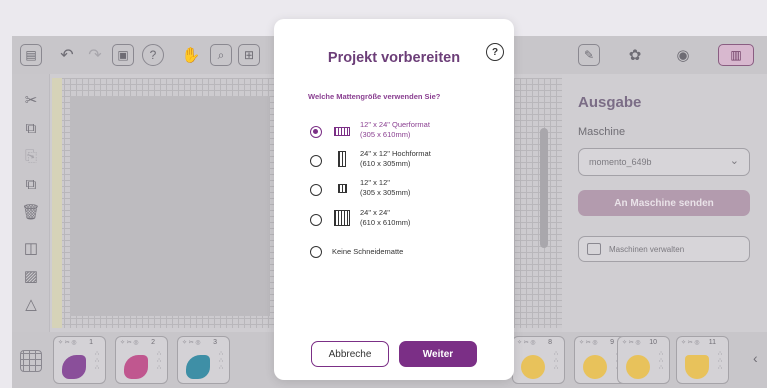 The height and width of the screenshot is (388, 767). What do you see at coordinates (394, 58) in the screenshot?
I see `dialog-title: Projekt vorbereiten` at bounding box center [394, 58].